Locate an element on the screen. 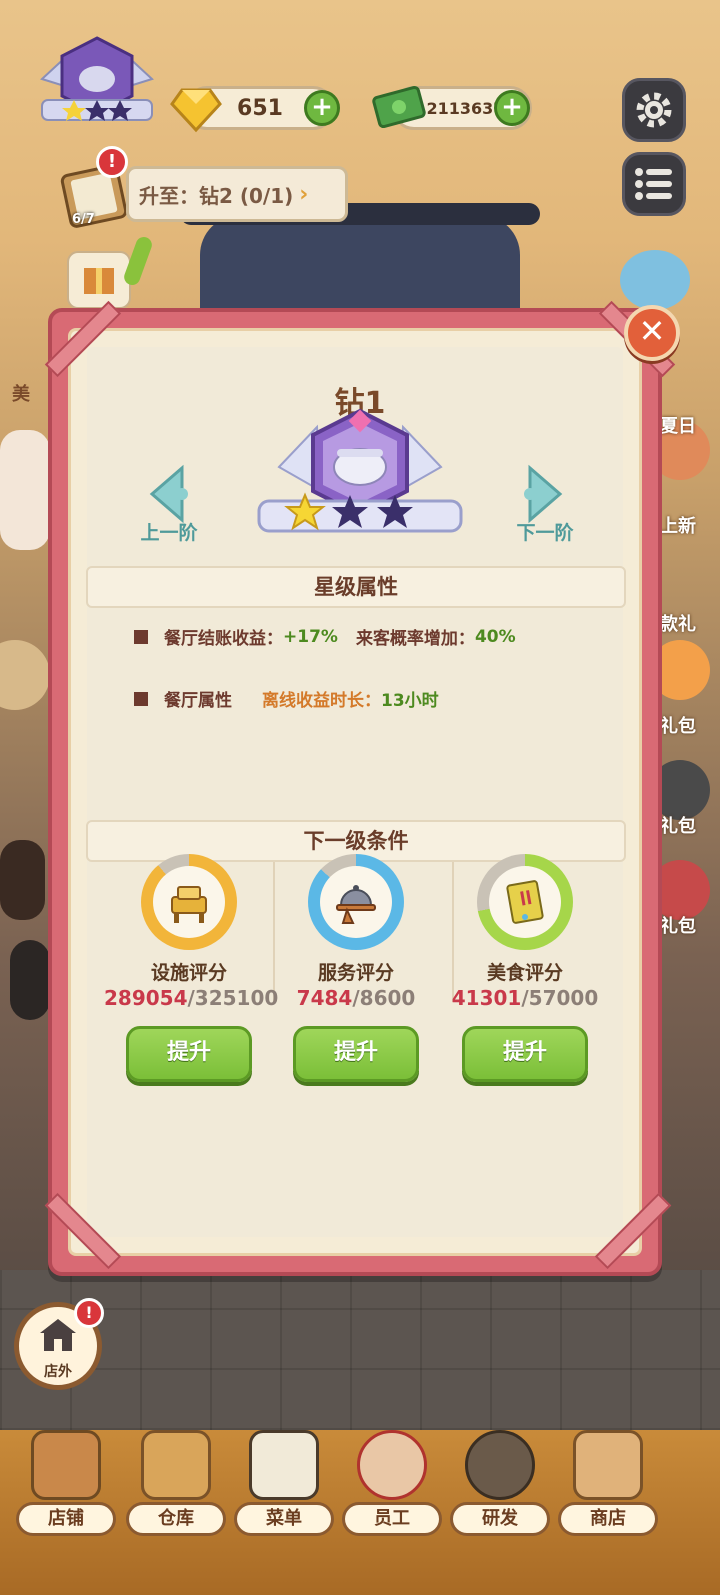 This screenshot has width=720, height=1595. condition-current: 7484 is located at coordinates (324, 998).